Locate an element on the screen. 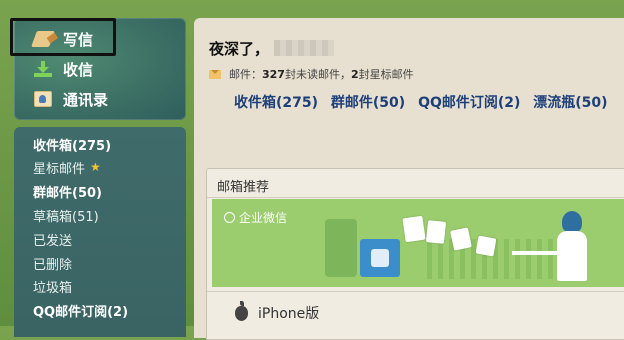 This screenshot has width=624, height=340. folder-drafts: 草稿箱(51) is located at coordinates (66, 215).